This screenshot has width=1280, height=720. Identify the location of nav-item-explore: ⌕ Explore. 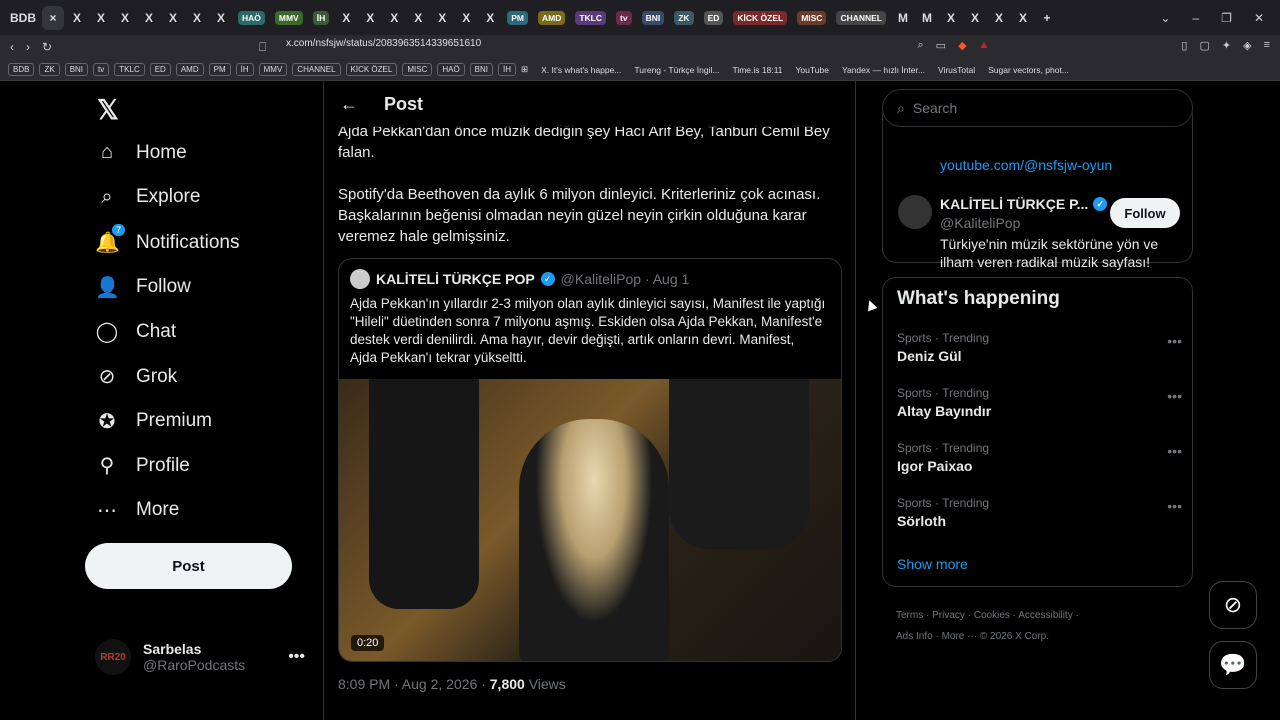
(147, 197).